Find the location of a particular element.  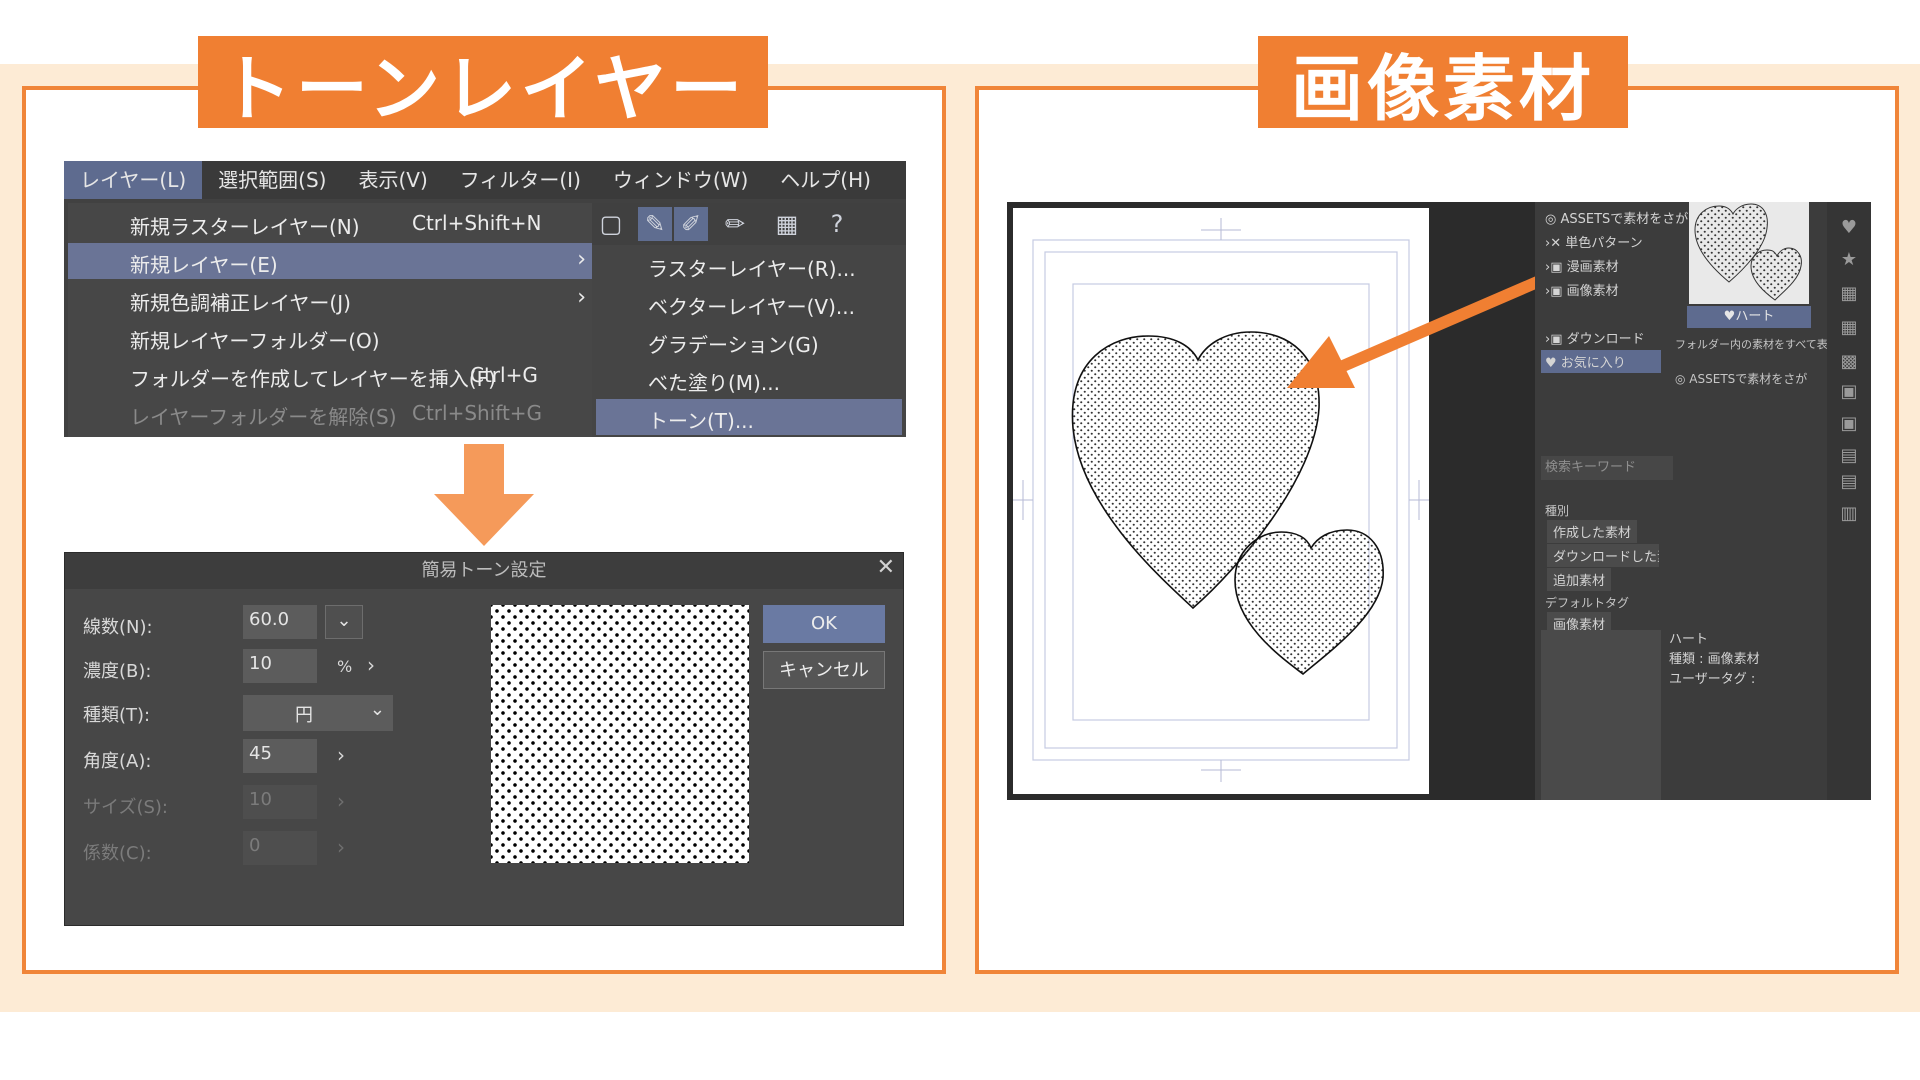

menu-item-new-correction-layer: 新規色調補正レイヤー(J) › is located at coordinates (330, 299).